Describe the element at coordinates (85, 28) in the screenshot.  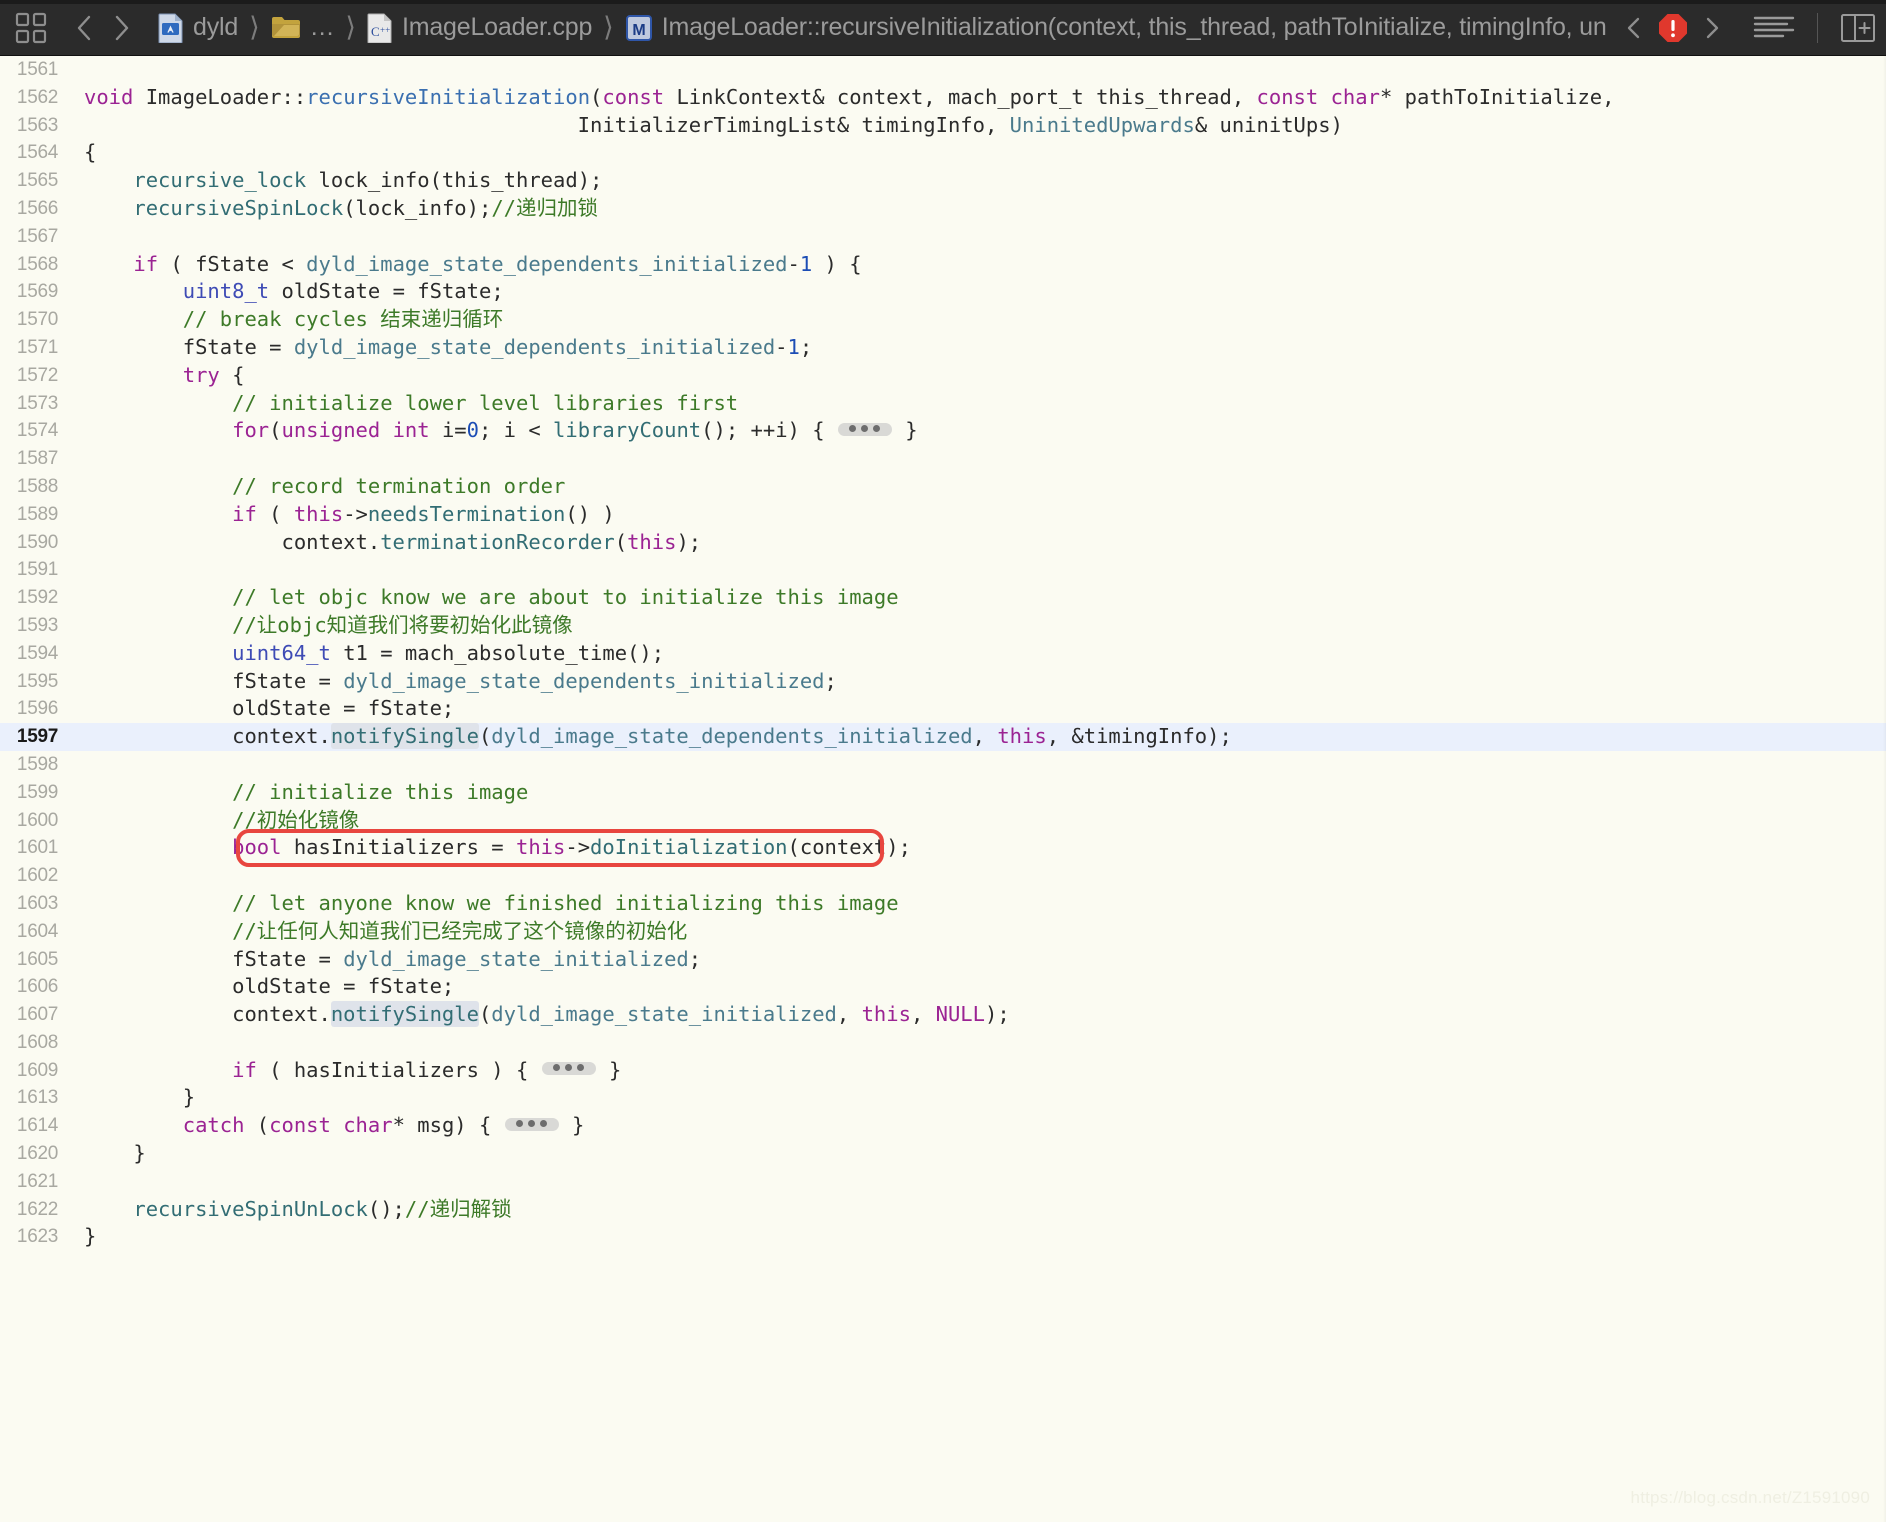
I see `navigate-back-button` at that location.